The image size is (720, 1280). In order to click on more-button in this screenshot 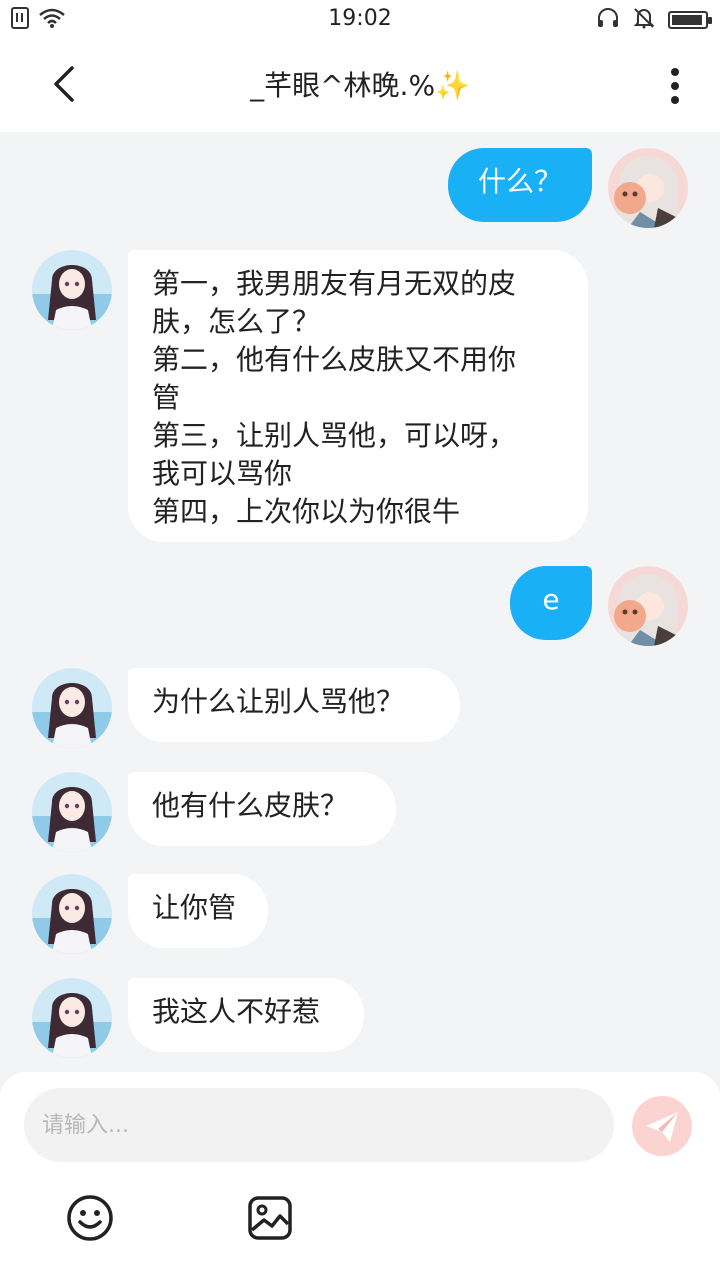, I will do `click(675, 86)`.